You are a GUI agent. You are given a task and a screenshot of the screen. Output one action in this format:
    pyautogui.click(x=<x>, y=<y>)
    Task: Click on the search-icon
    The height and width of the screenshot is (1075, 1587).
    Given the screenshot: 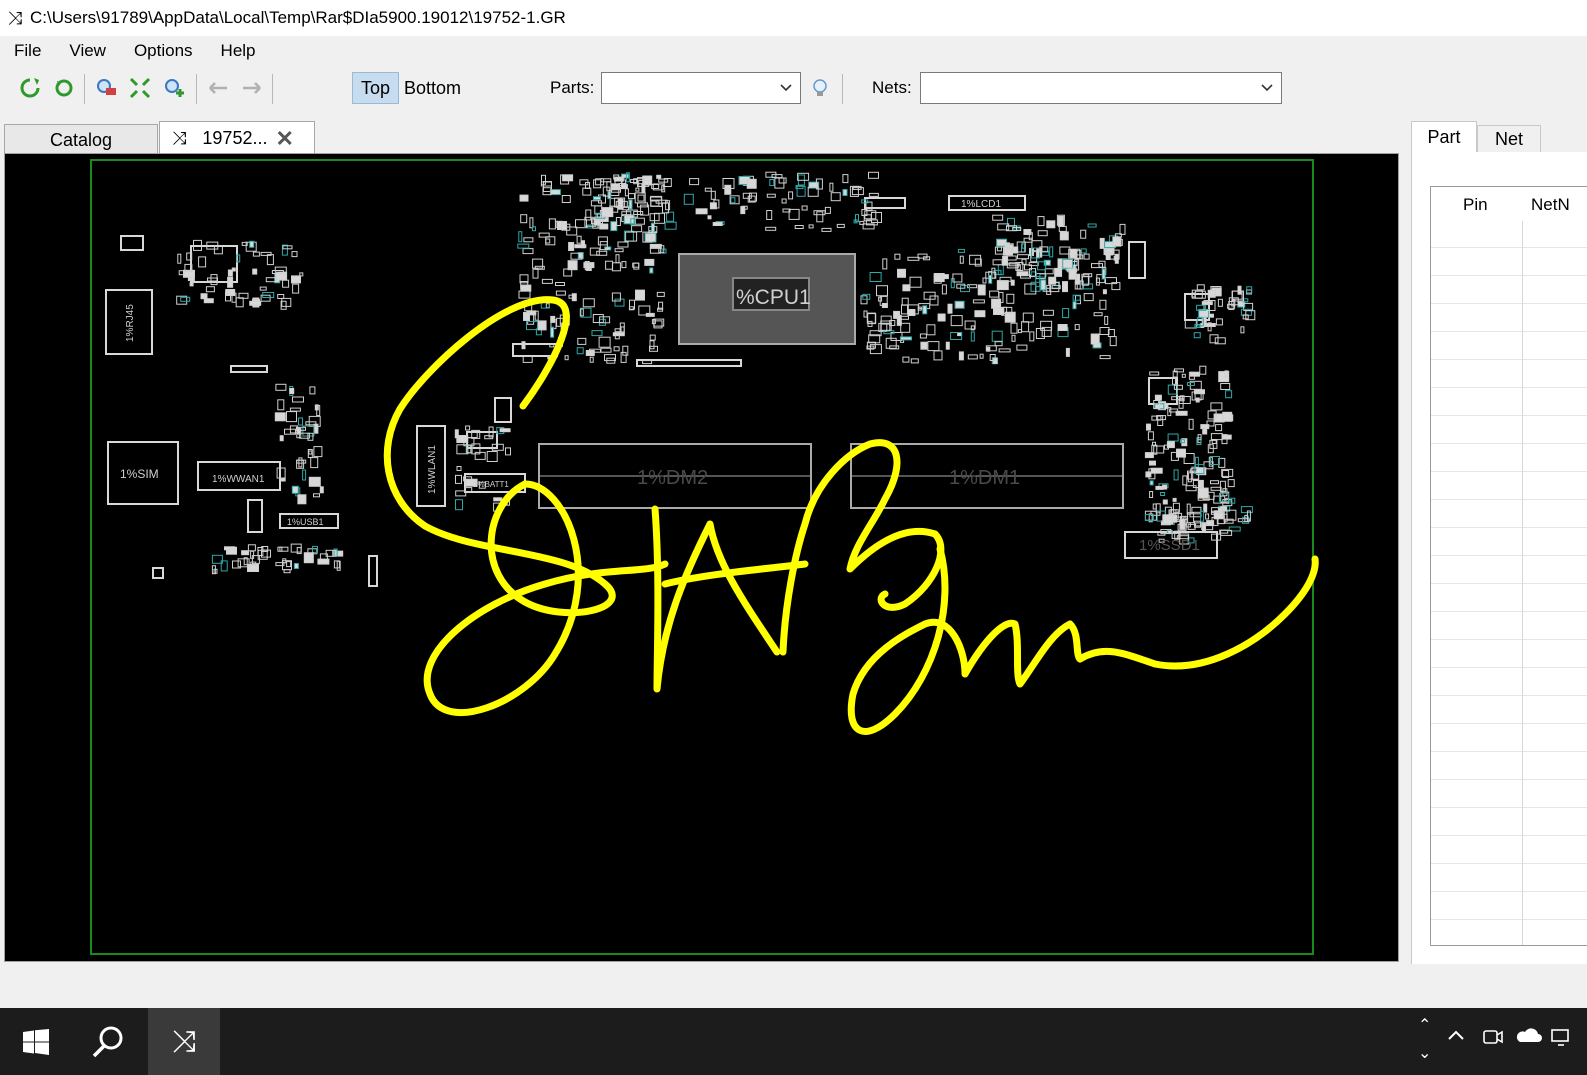 What is the action you would take?
    pyautogui.click(x=108, y=1041)
    